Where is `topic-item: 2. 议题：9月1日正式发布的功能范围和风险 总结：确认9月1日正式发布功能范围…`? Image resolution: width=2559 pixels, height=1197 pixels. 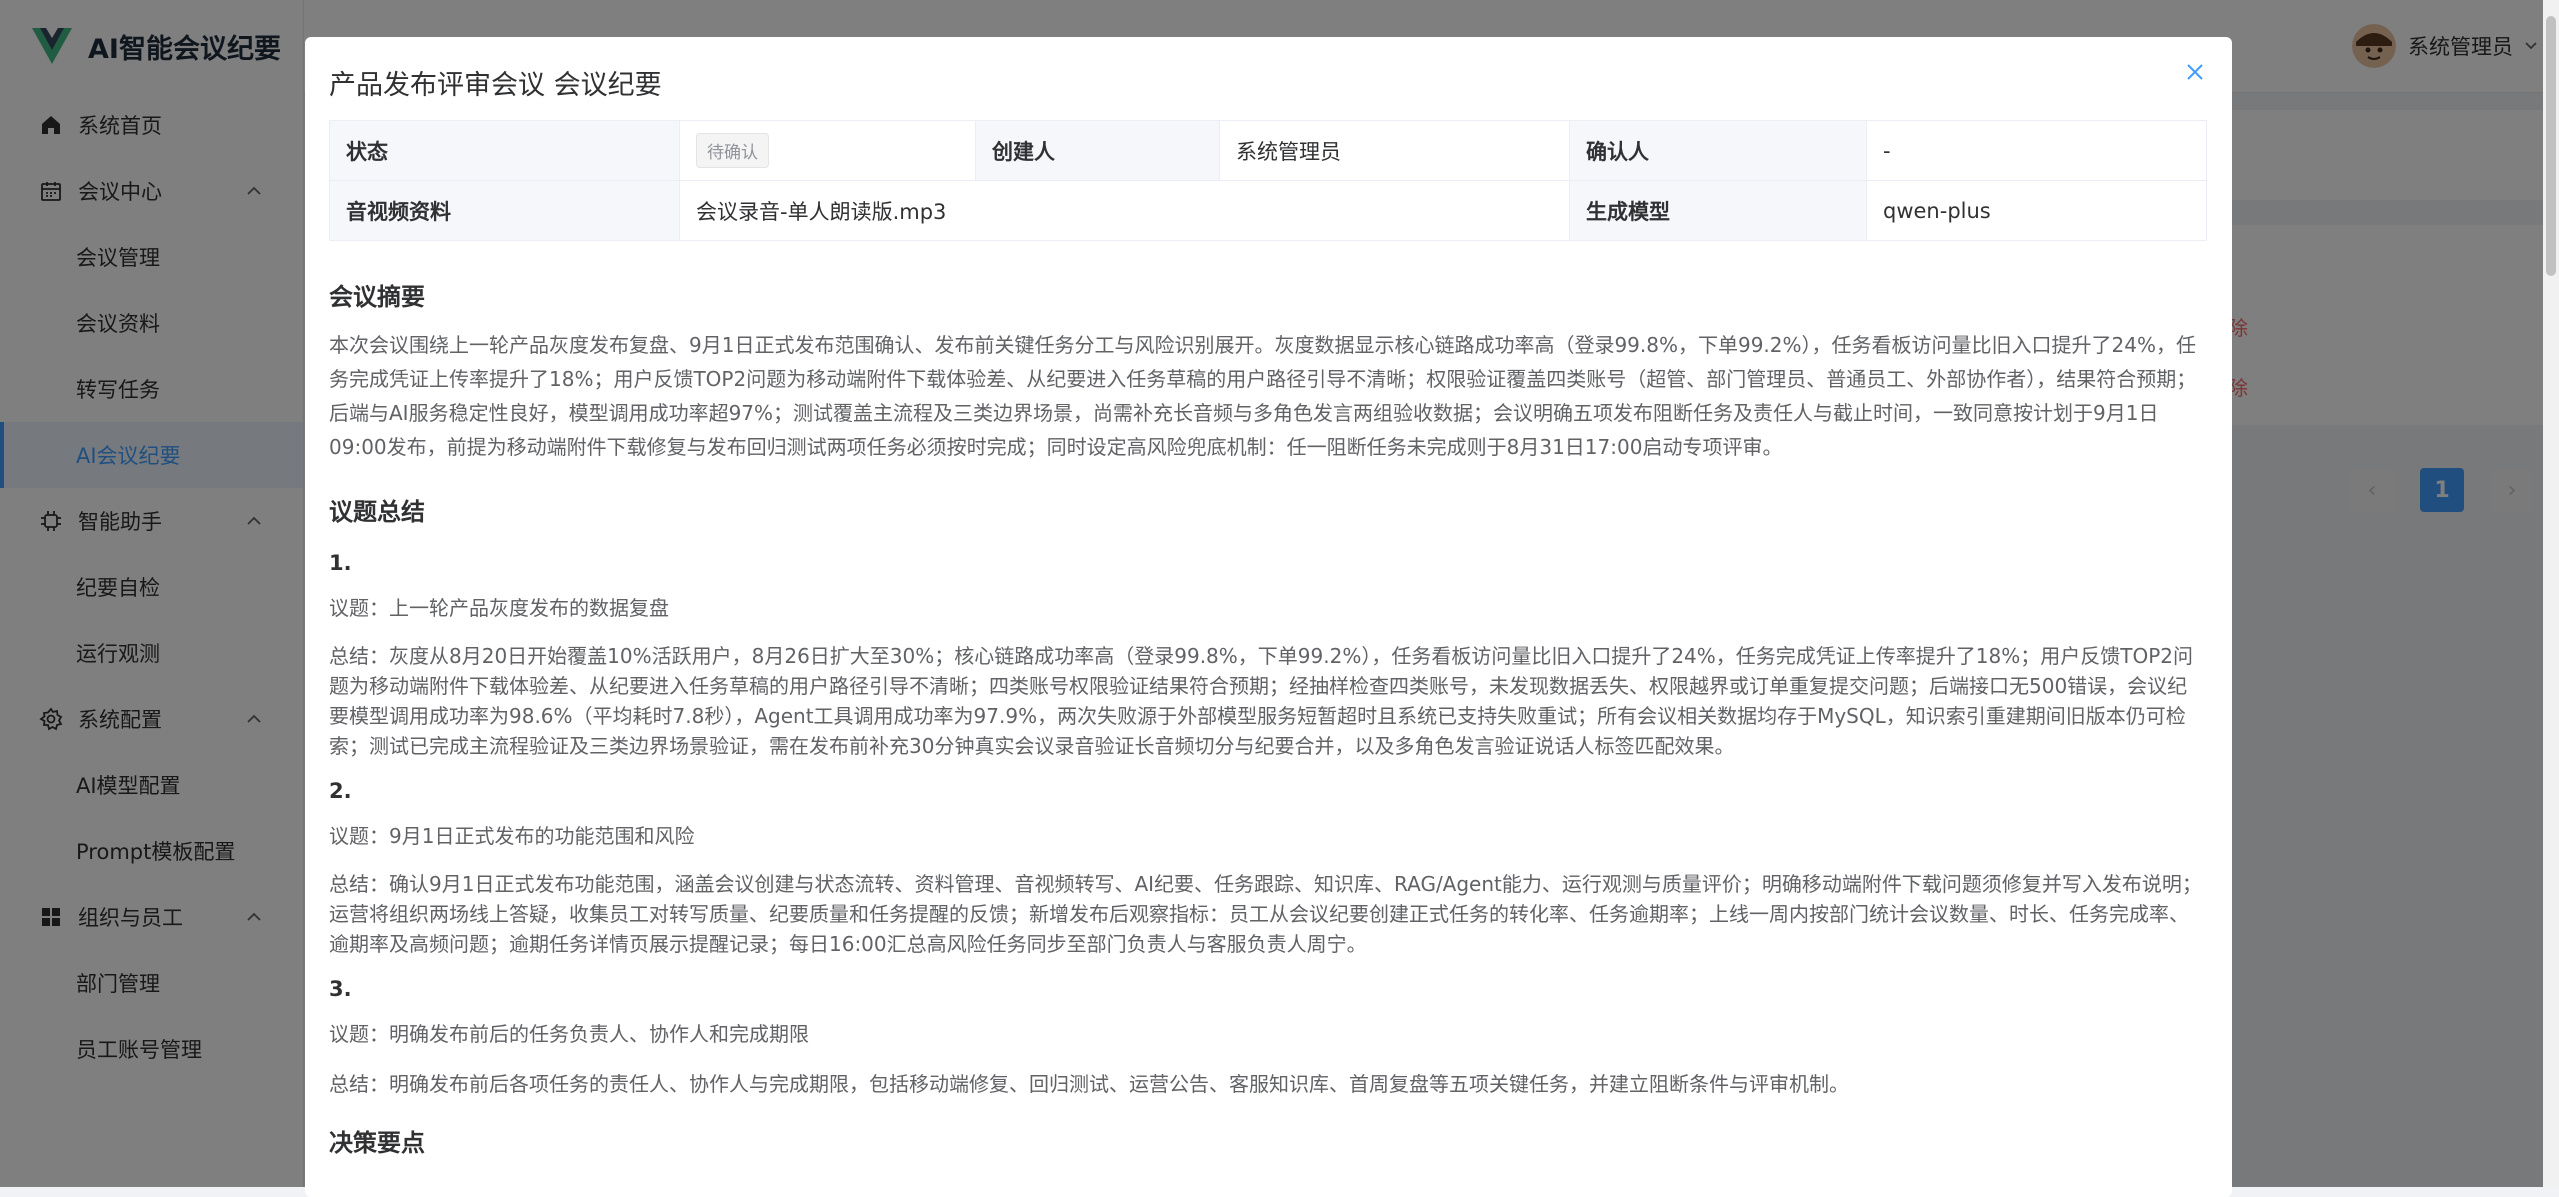
topic-item: 2. 议题：9月1日正式发布的功能范围和风险 总结：确认9月1日正式发布功能范围… is located at coordinates (1267, 869).